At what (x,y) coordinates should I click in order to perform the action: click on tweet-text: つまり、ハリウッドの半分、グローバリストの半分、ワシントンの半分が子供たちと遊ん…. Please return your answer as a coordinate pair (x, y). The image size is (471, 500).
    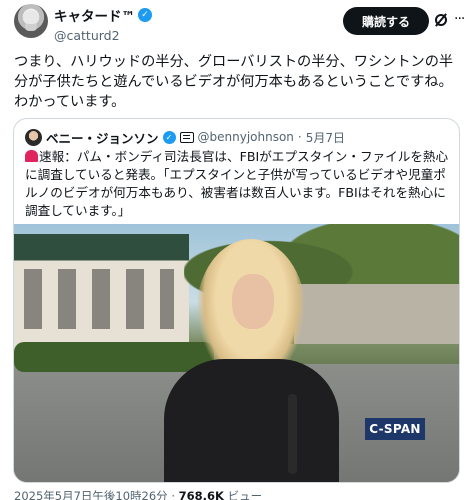
    Looking at the image, I should click on (234, 82).